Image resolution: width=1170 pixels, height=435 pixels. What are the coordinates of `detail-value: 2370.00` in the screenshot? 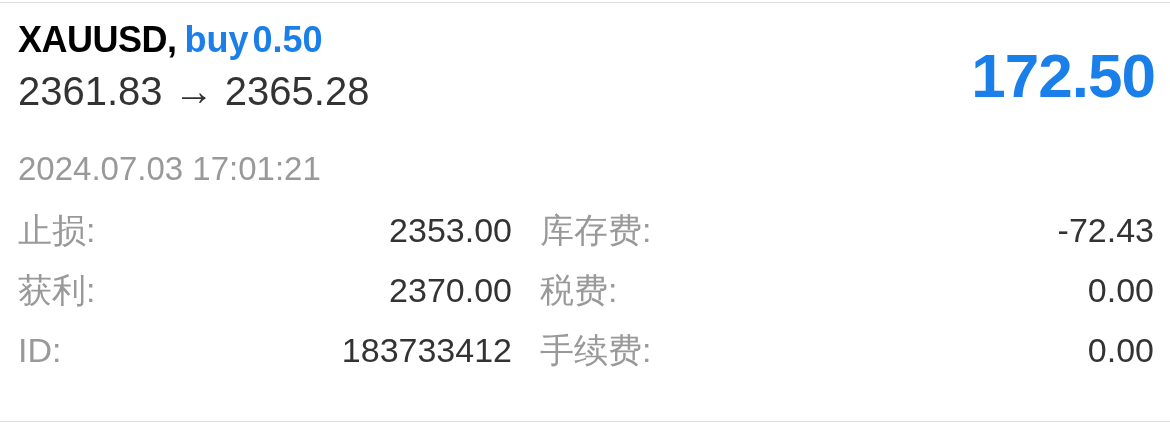 It's located at (450, 290).